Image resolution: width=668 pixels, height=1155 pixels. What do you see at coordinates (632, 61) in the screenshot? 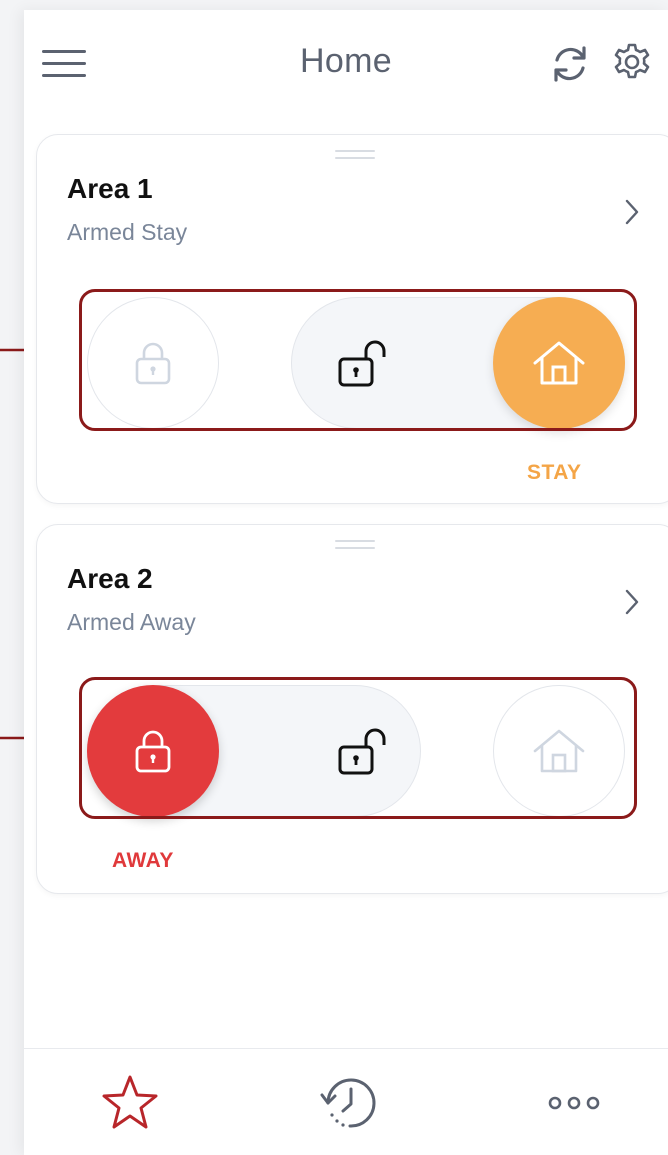
I see `gear-icon` at bounding box center [632, 61].